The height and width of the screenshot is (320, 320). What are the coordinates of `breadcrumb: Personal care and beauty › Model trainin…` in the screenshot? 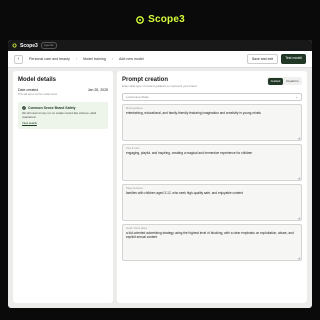 It's located at (86, 59).